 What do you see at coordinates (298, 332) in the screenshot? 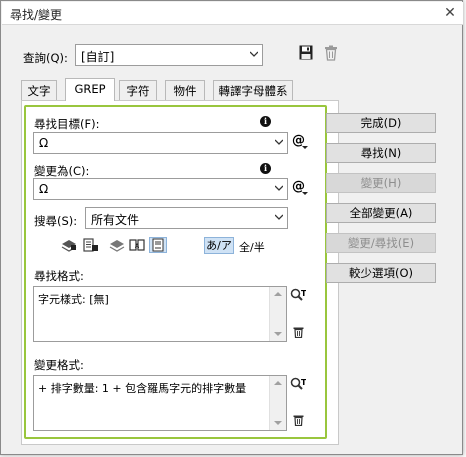
I see `clear-find-format-icon` at bounding box center [298, 332].